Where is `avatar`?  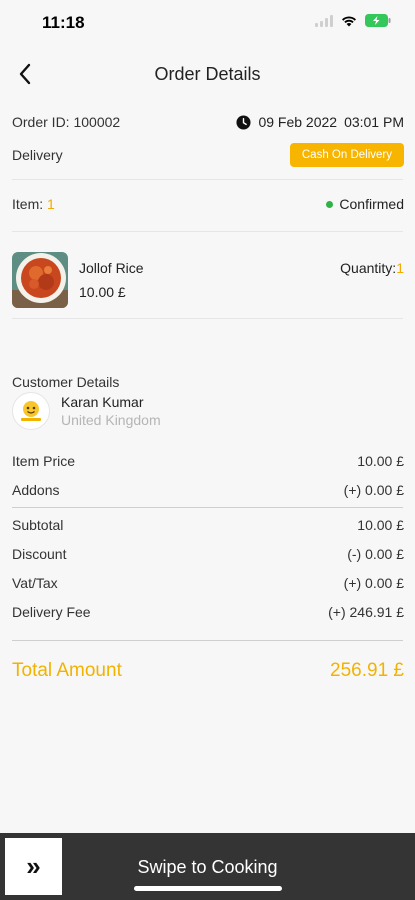
avatar is located at coordinates (31, 411).